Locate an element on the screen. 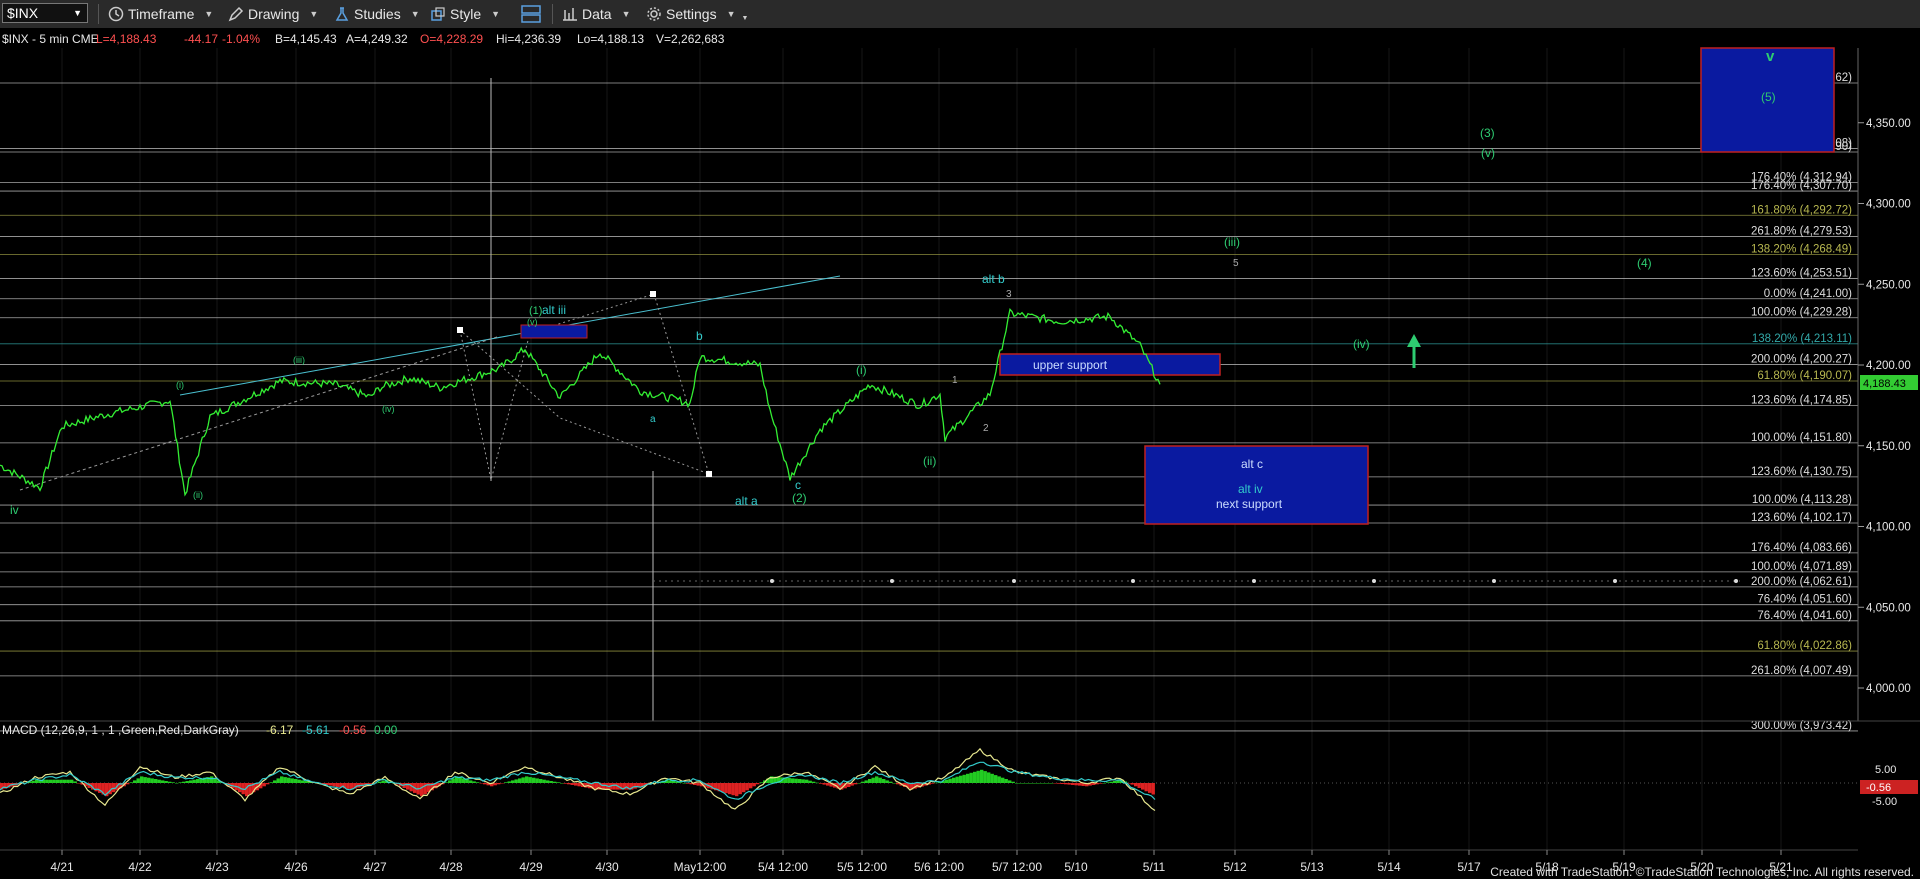 Image resolution: width=1920 pixels, height=879 pixels. data-button: Data ▼ is located at coordinates (596, 14).